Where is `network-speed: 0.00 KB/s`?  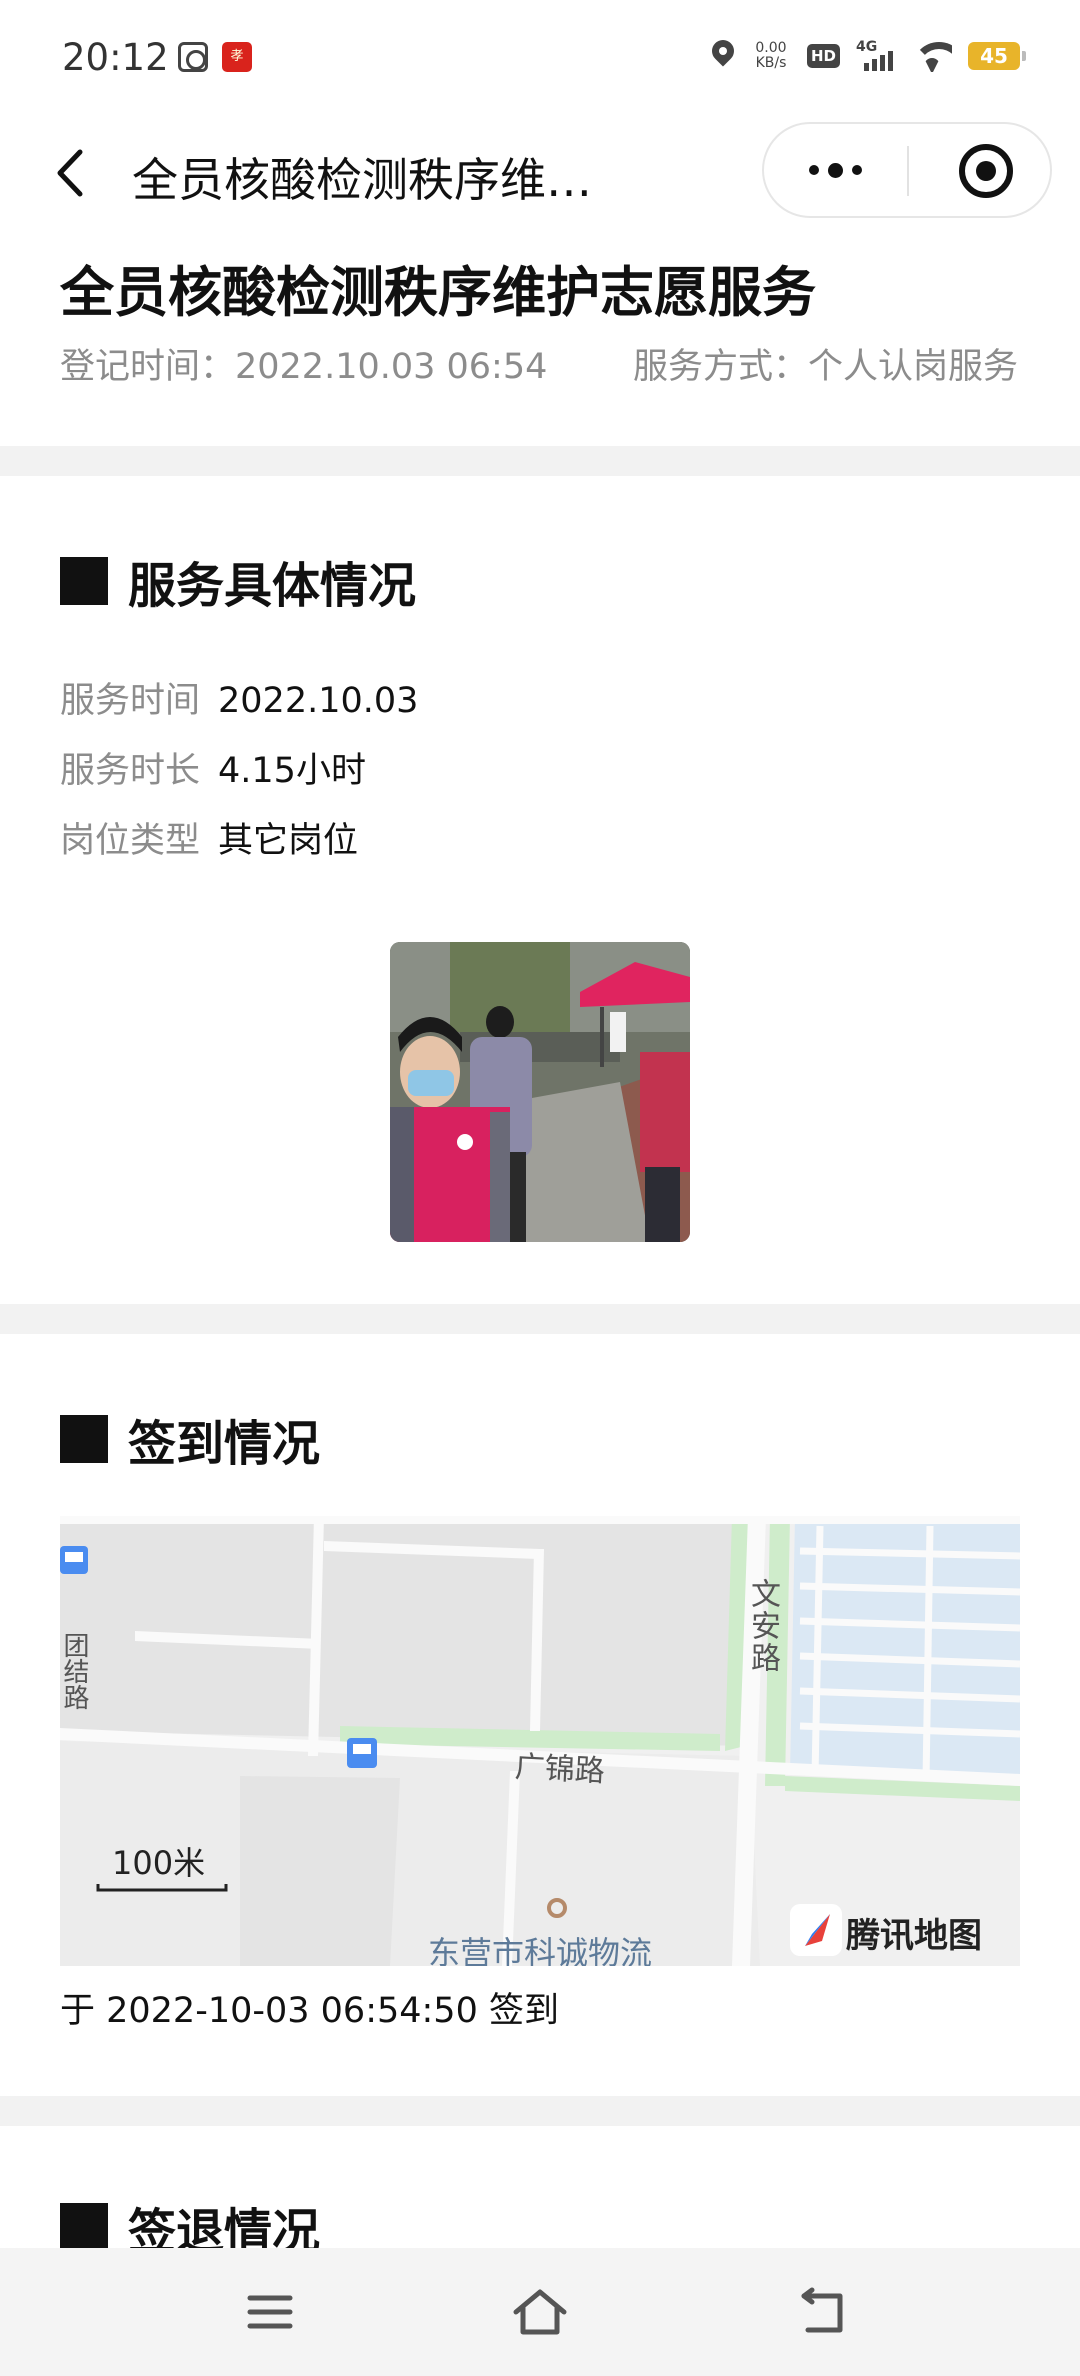
network-speed: 0.00 KB/s is located at coordinates (771, 56).